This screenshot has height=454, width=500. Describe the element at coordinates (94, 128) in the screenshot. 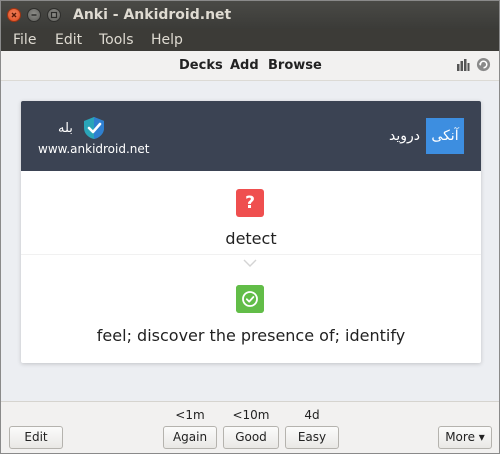

I see `ankidroid-check-logo-icon` at that location.